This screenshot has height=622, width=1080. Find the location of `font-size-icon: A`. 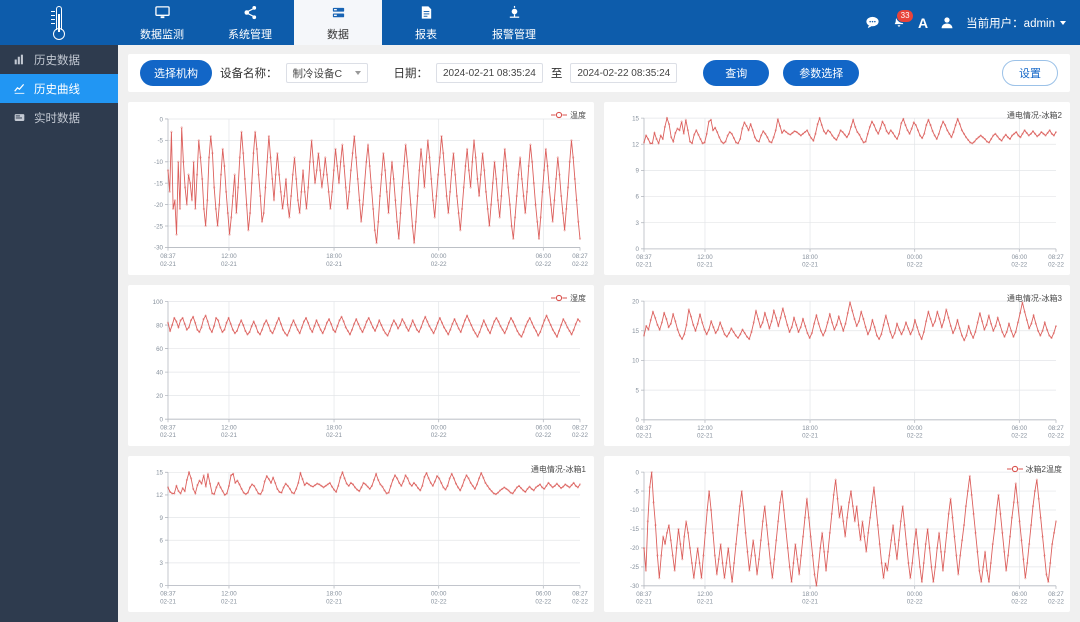

font-size-icon: A is located at coordinates (923, 23).